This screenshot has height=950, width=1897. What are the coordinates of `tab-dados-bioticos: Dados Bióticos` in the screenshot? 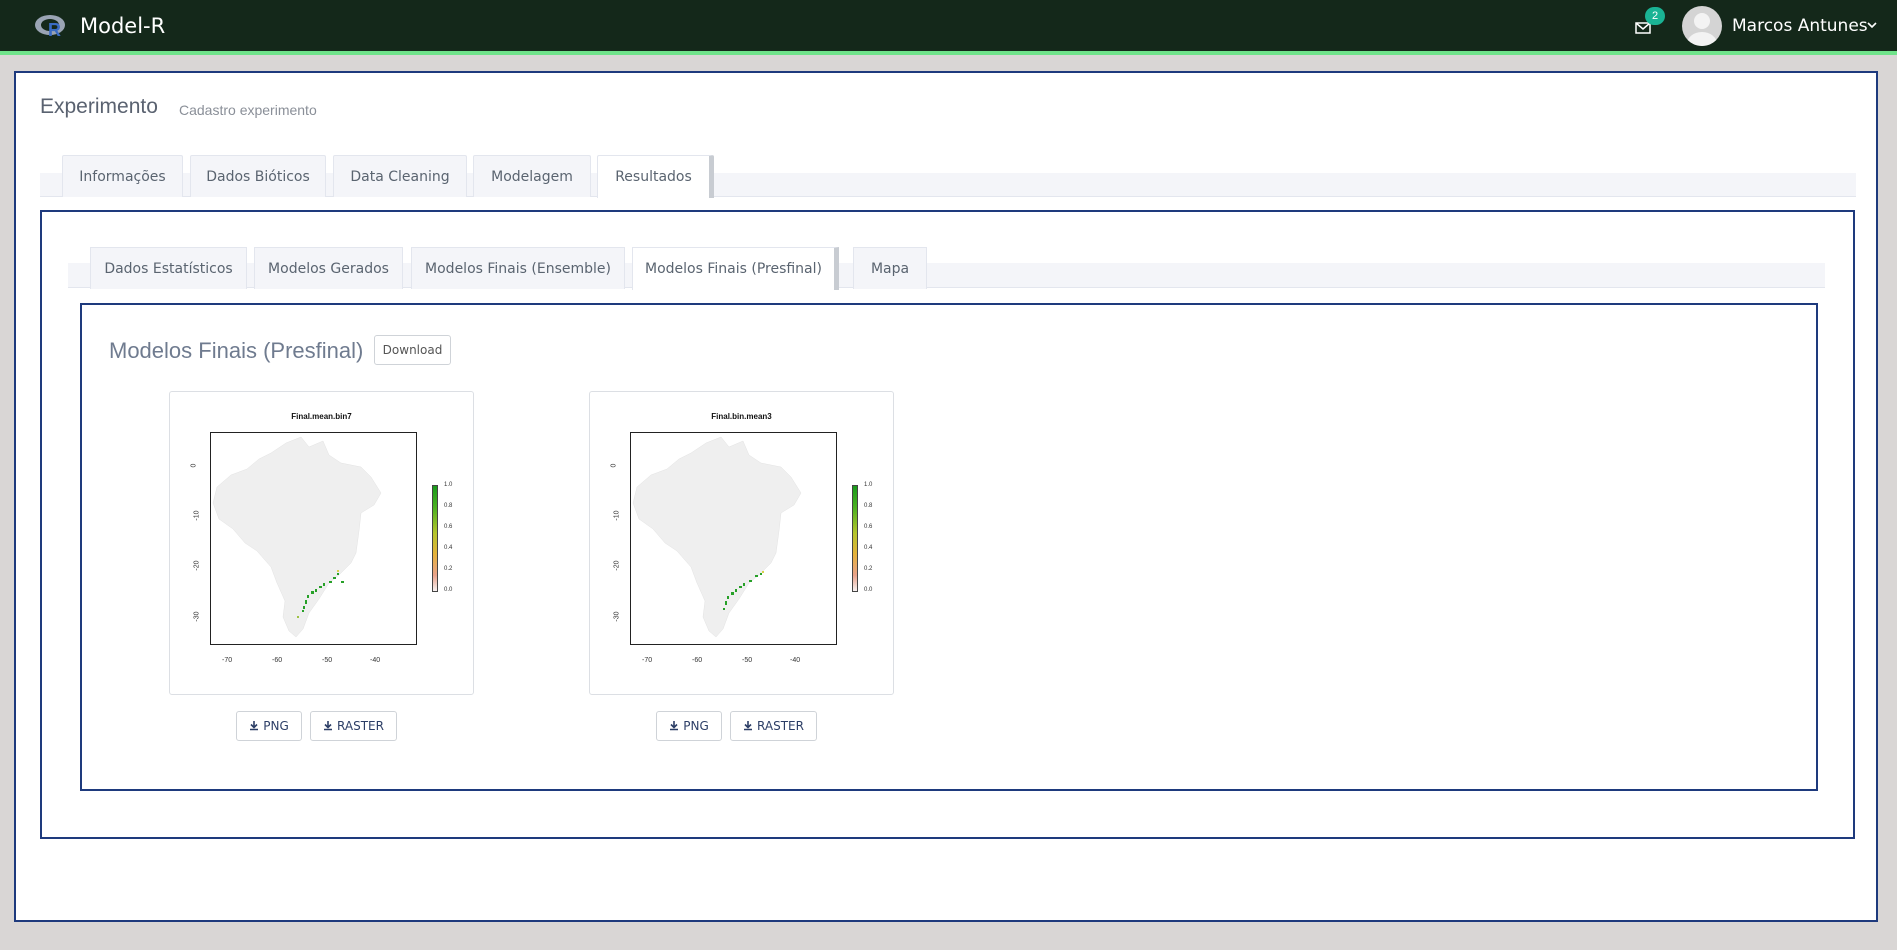 It's located at (258, 176).